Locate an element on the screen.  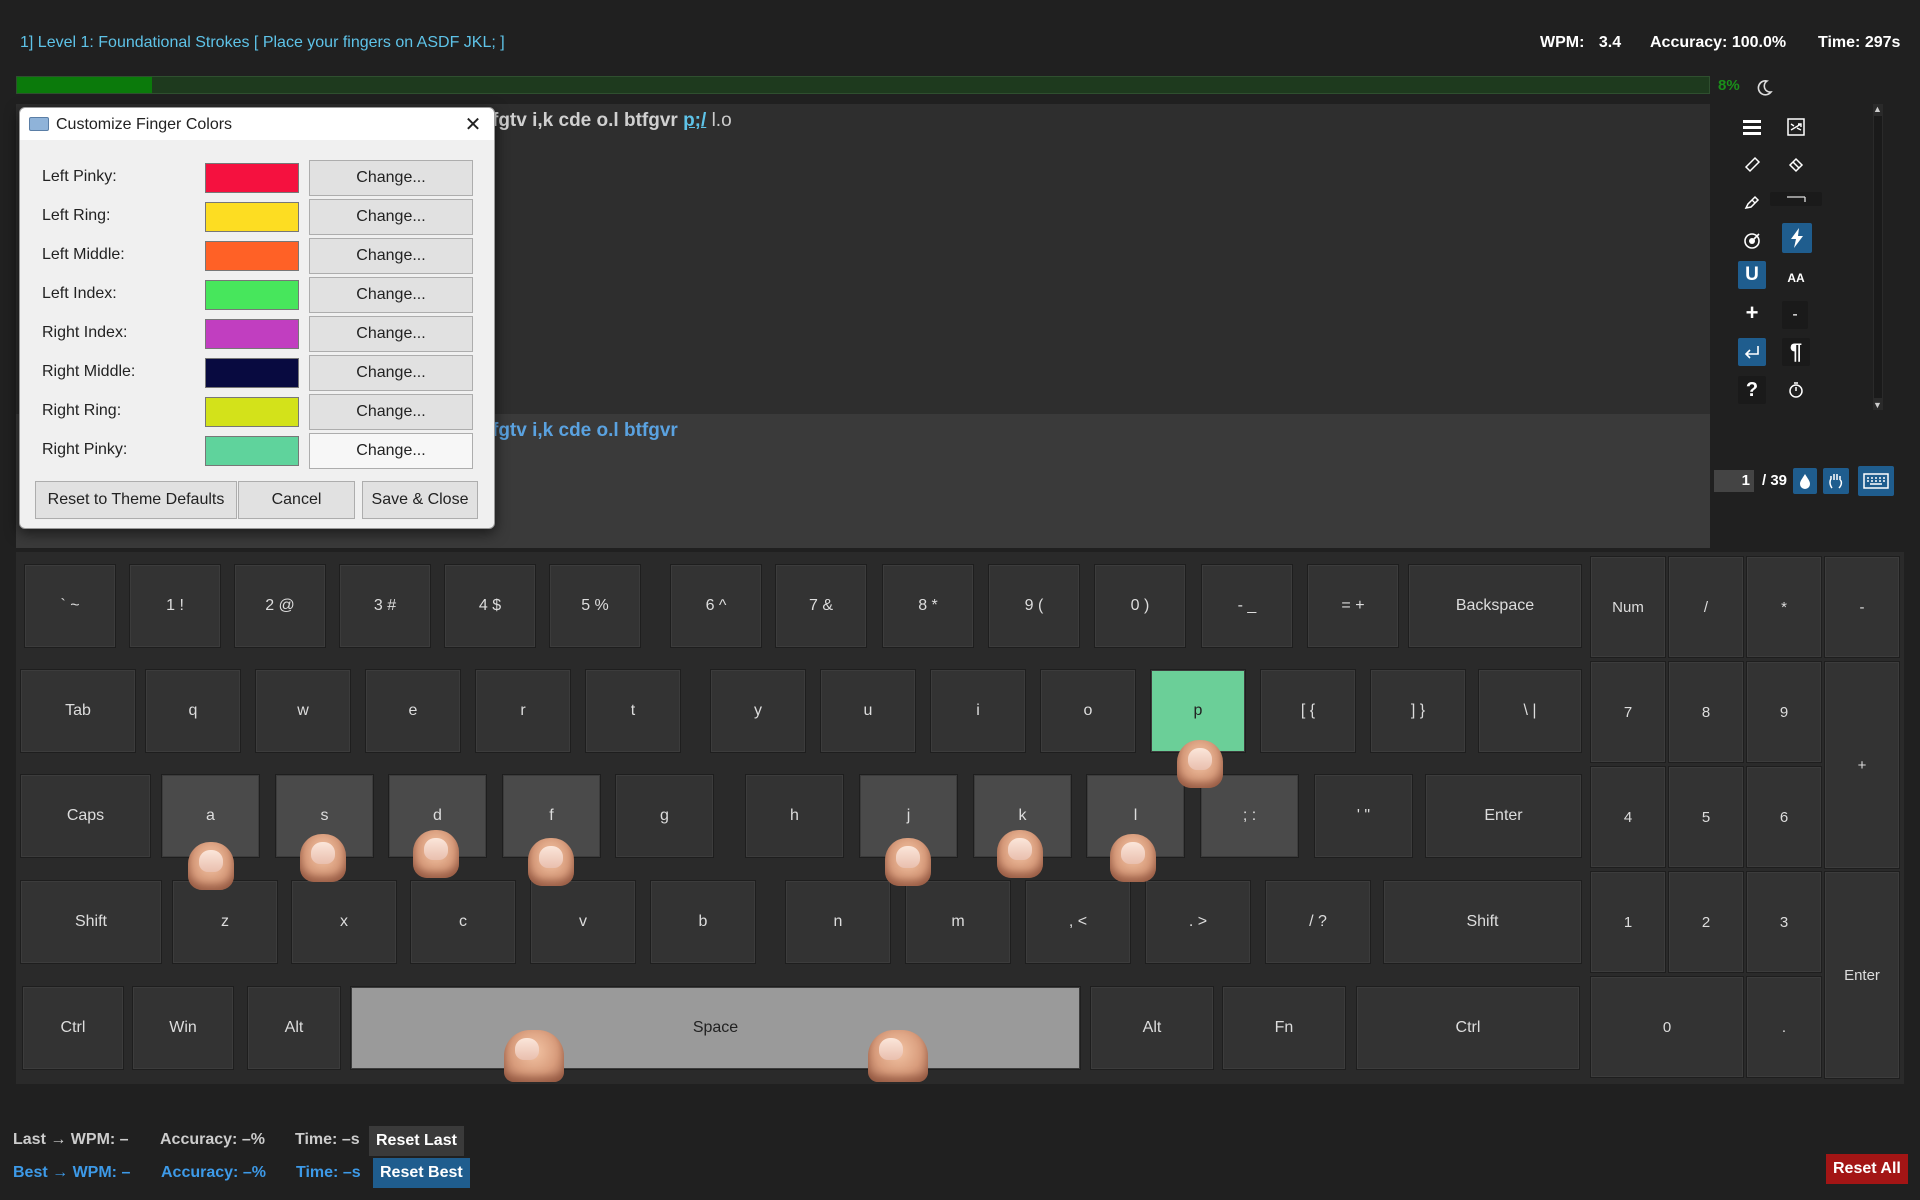
minus-icon: - is located at coordinates (1795, 315).